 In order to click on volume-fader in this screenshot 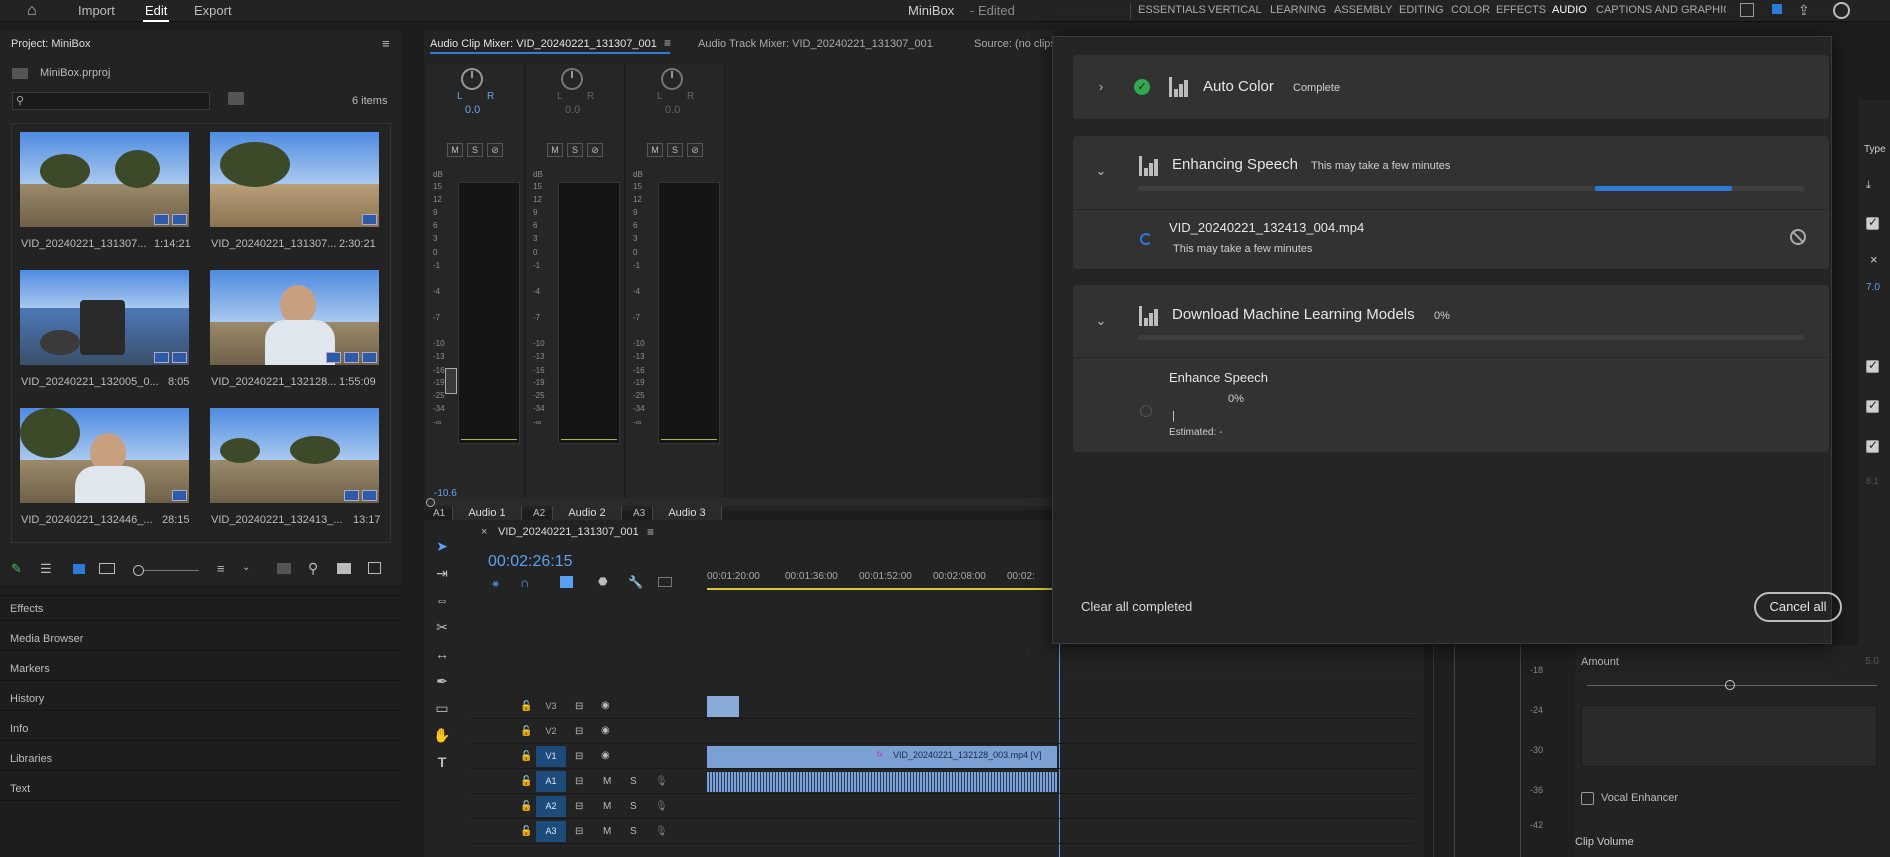, I will do `click(451, 381)`.